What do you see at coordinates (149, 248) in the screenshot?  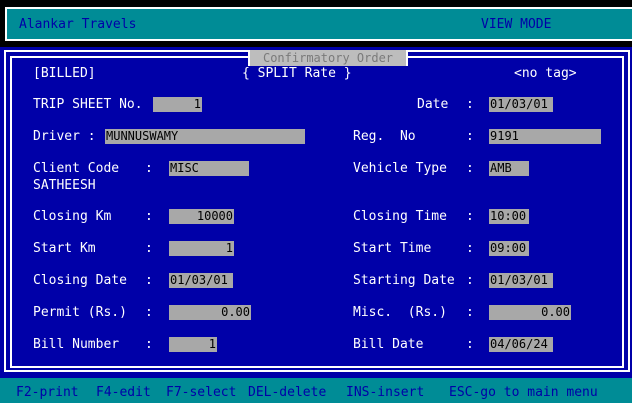 I see `start-km-colon: :` at bounding box center [149, 248].